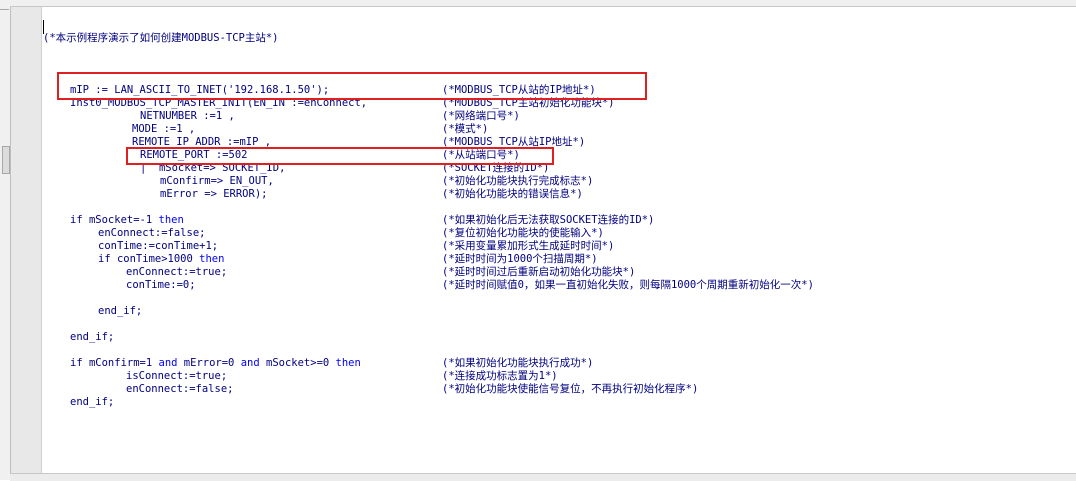 This screenshot has height=481, width=1076. Describe the element at coordinates (520, 259) in the screenshot. I see `code-comment: (*延时时间为1000个扫描周期*)` at that location.